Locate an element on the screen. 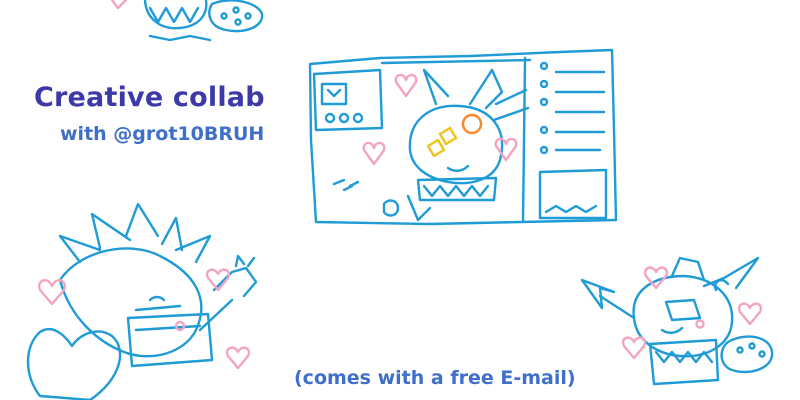 The height and width of the screenshot is (400, 800). grot-doodle-top is located at coordinates (187, 21).